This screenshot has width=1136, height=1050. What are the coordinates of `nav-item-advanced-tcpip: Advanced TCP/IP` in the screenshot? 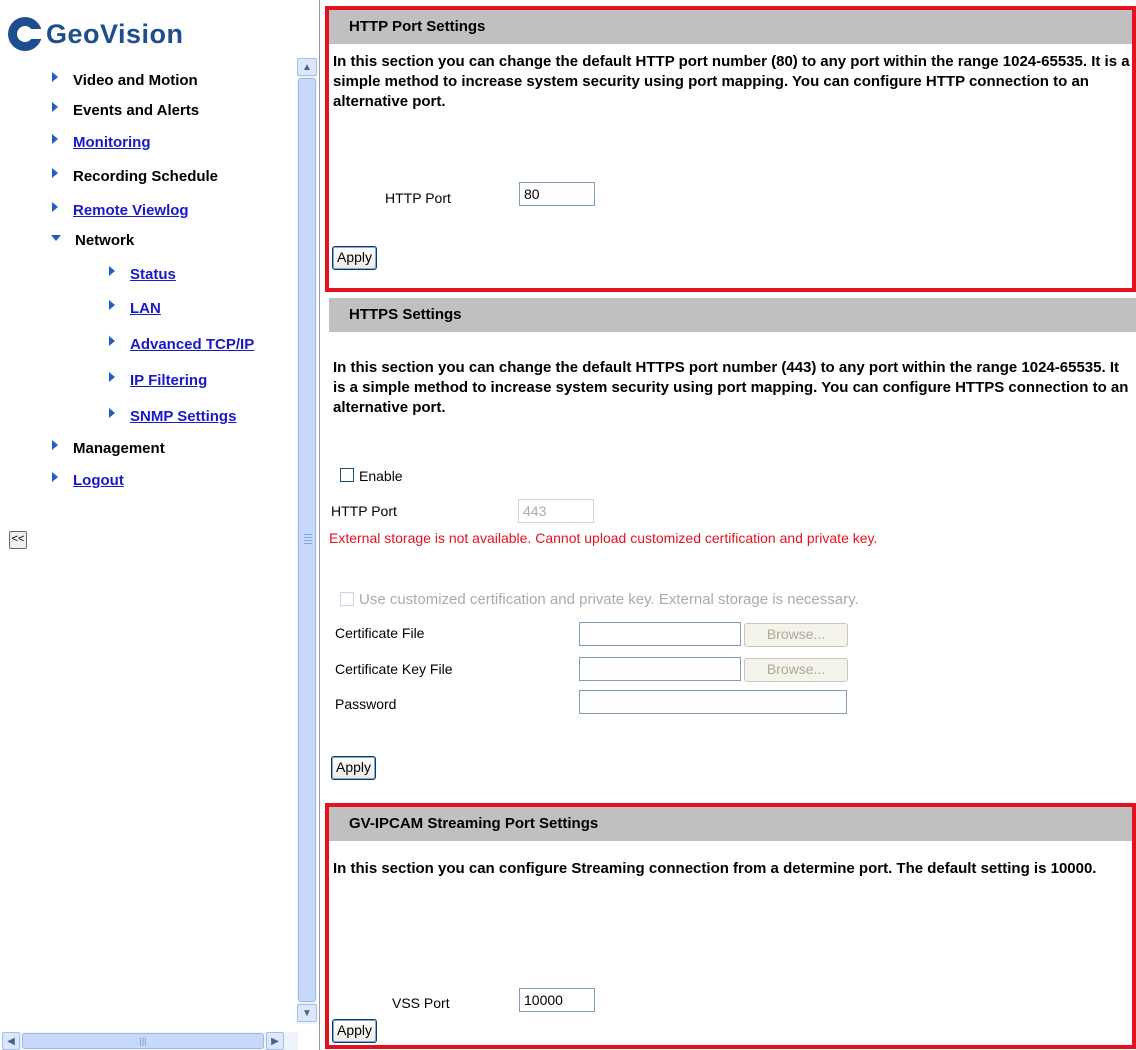 It's located at (181, 344).